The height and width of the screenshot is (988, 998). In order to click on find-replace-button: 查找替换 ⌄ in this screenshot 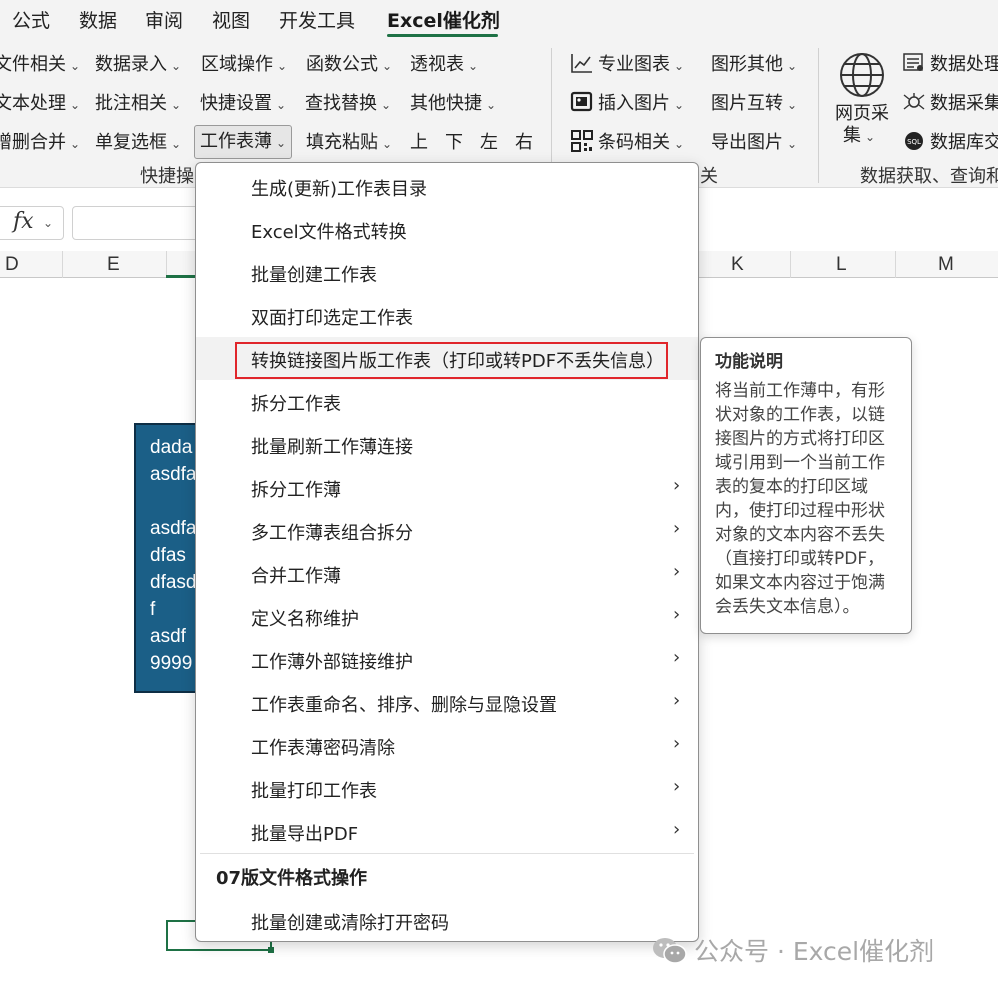, I will do `click(348, 104)`.